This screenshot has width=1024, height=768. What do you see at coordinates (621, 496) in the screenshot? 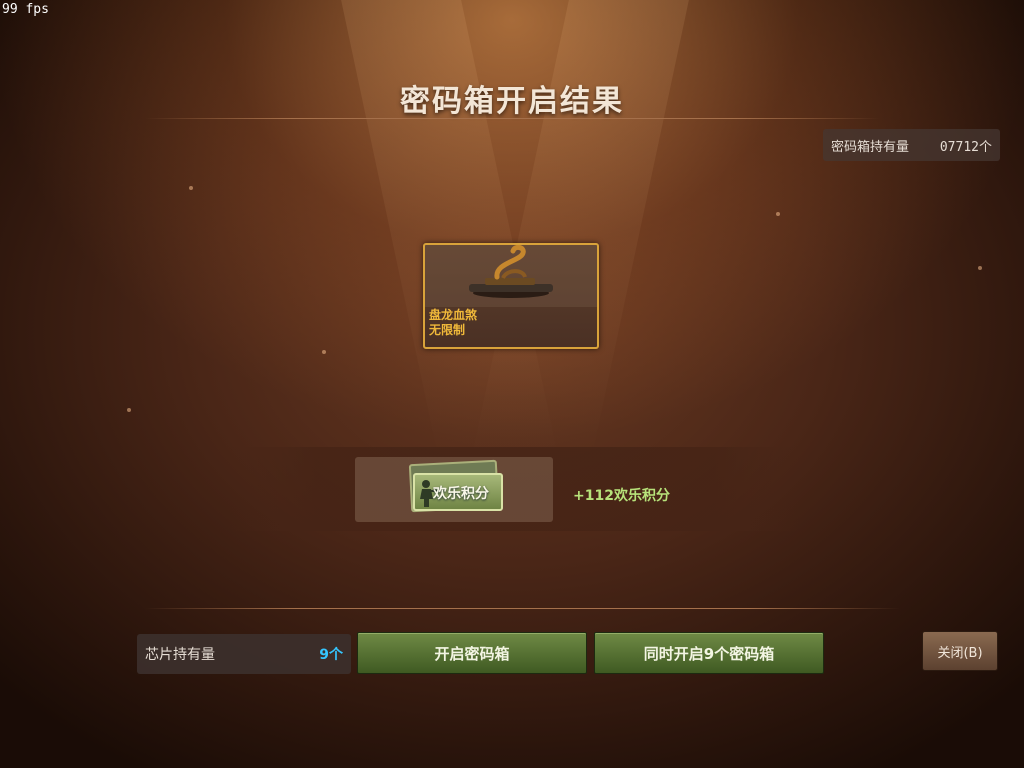
I see `reward-amount: +112欢乐积分` at bounding box center [621, 496].